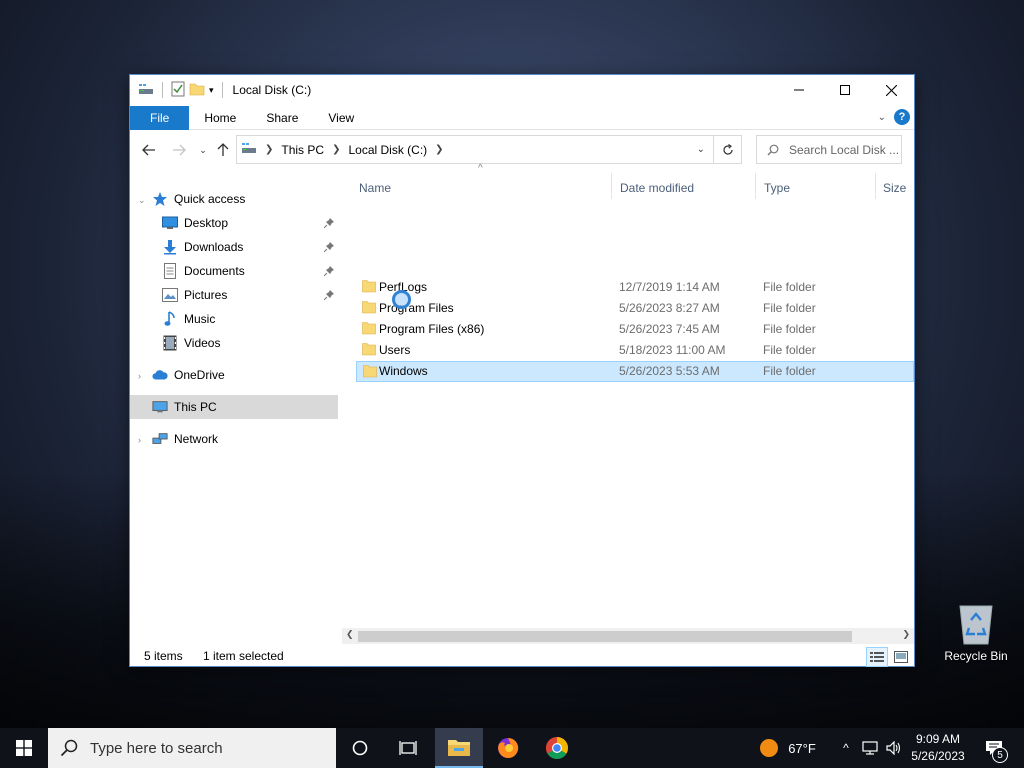 Image resolution: width=1024 pixels, height=768 pixels. Describe the element at coordinates (170, 343) in the screenshot. I see `videos-icon` at that location.